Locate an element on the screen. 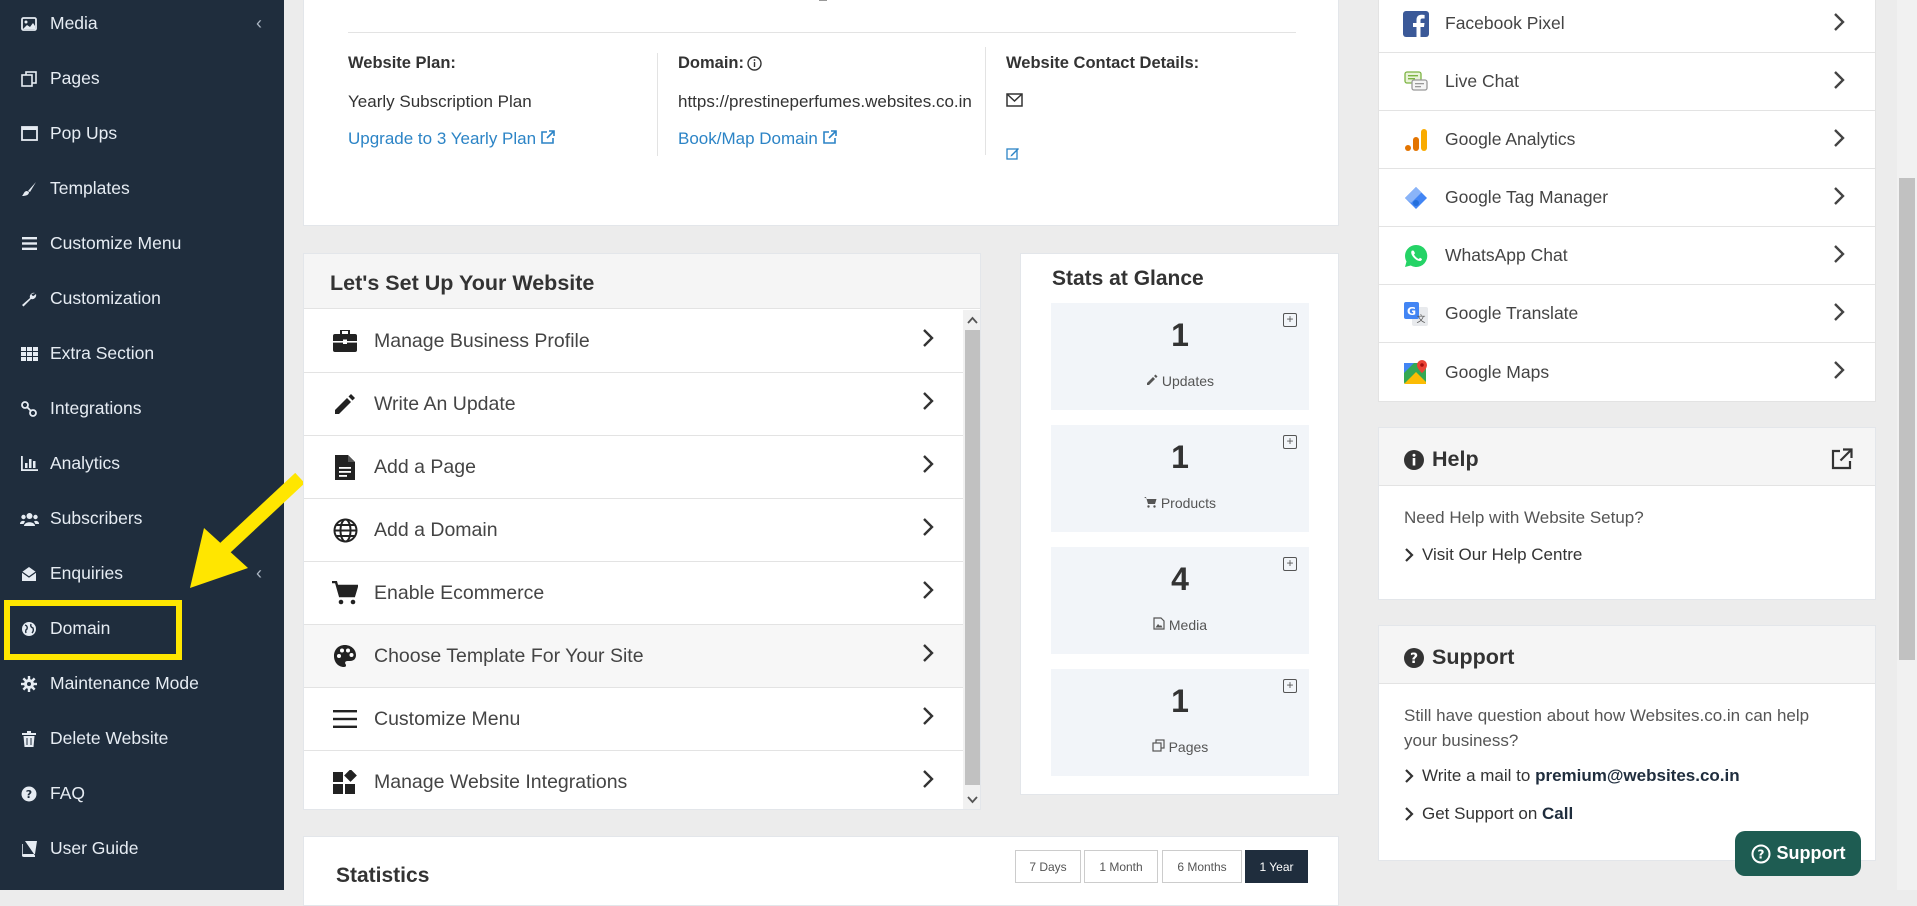 The width and height of the screenshot is (1917, 906). help-centre-link: Visit Our Help Centre is located at coordinates (1493, 555).